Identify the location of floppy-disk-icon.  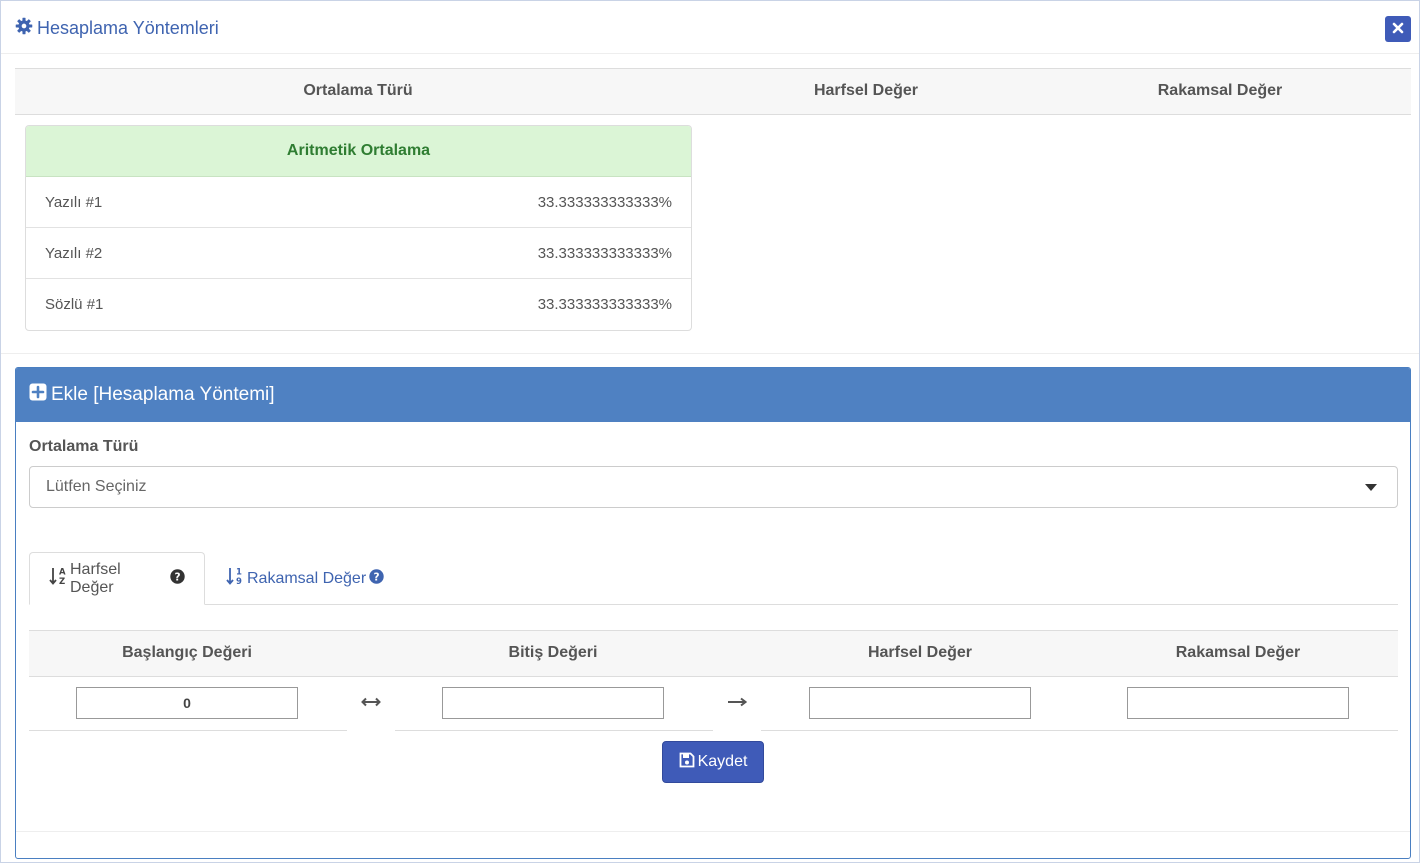
(687, 762).